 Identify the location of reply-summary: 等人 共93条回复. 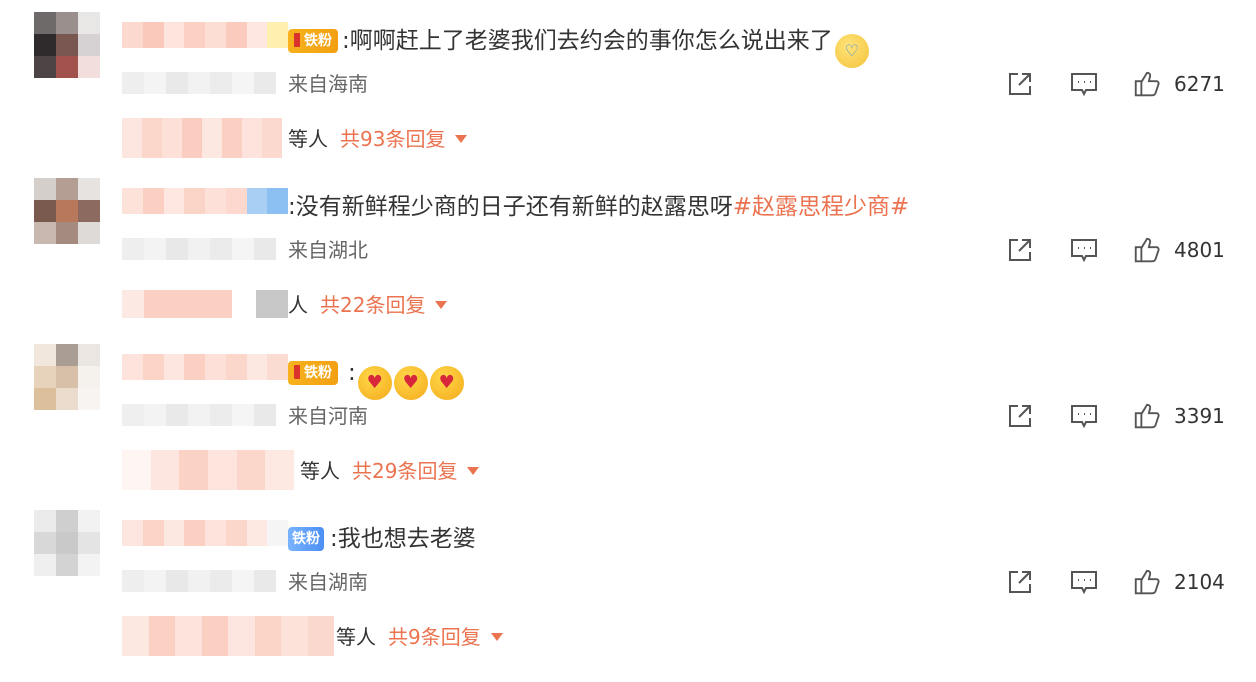
(378, 139).